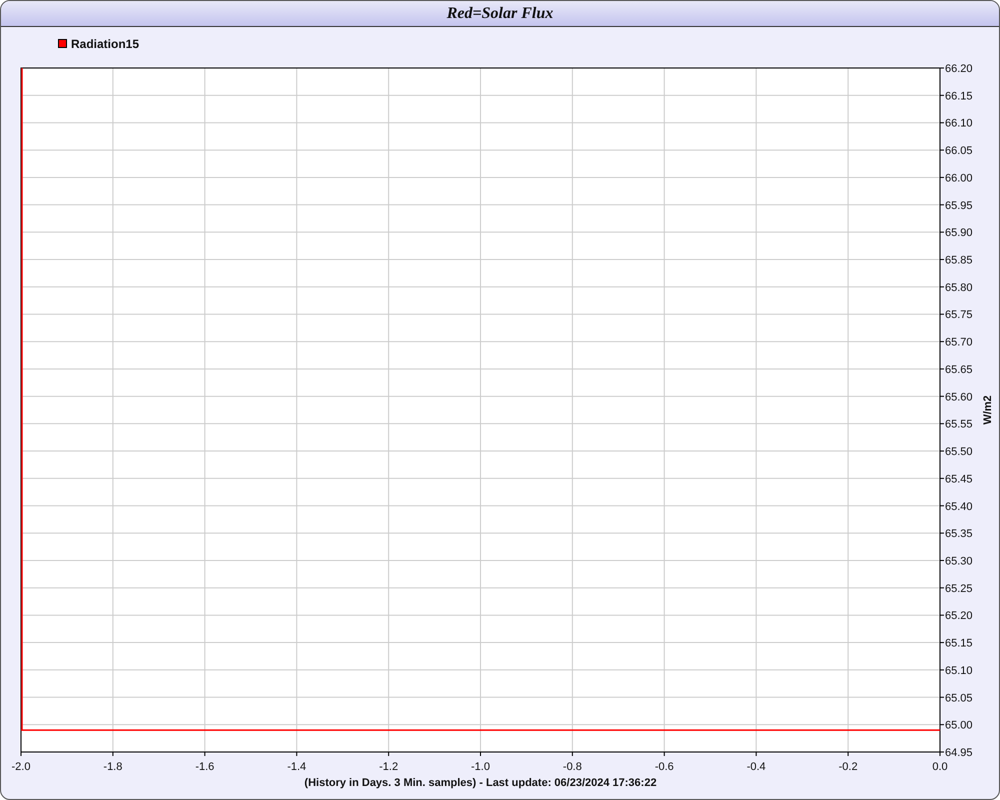  I want to click on y-tick-label: 65.10, so click(959, 670).